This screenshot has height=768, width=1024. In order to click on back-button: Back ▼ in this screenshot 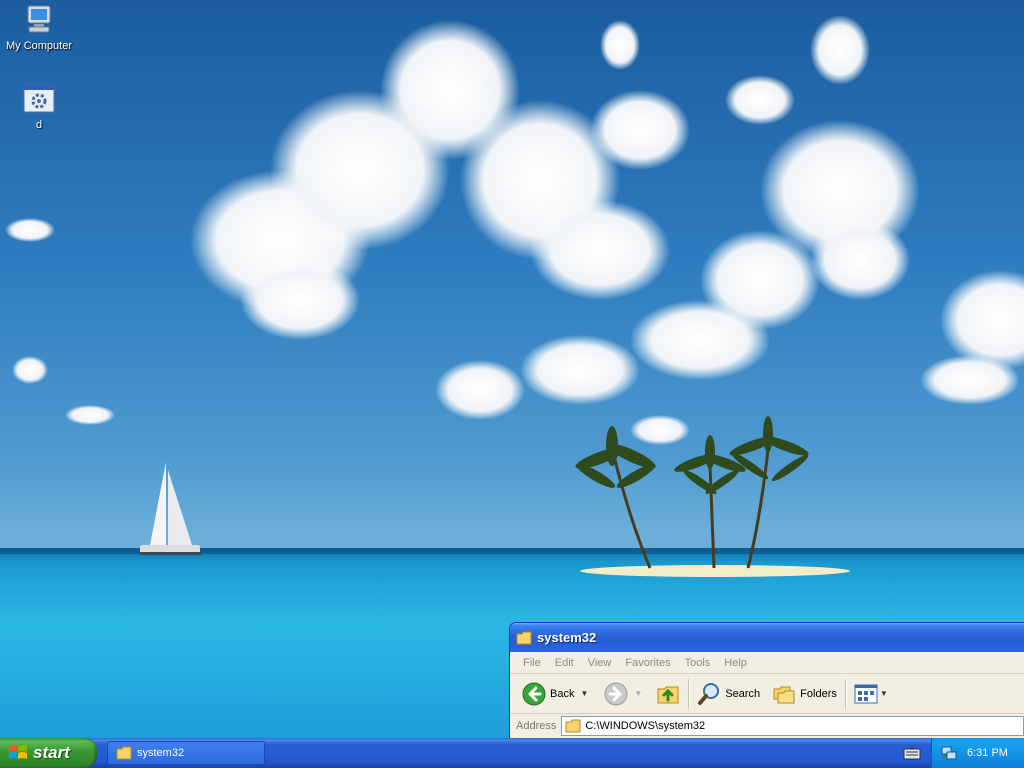, I will do `click(555, 694)`.